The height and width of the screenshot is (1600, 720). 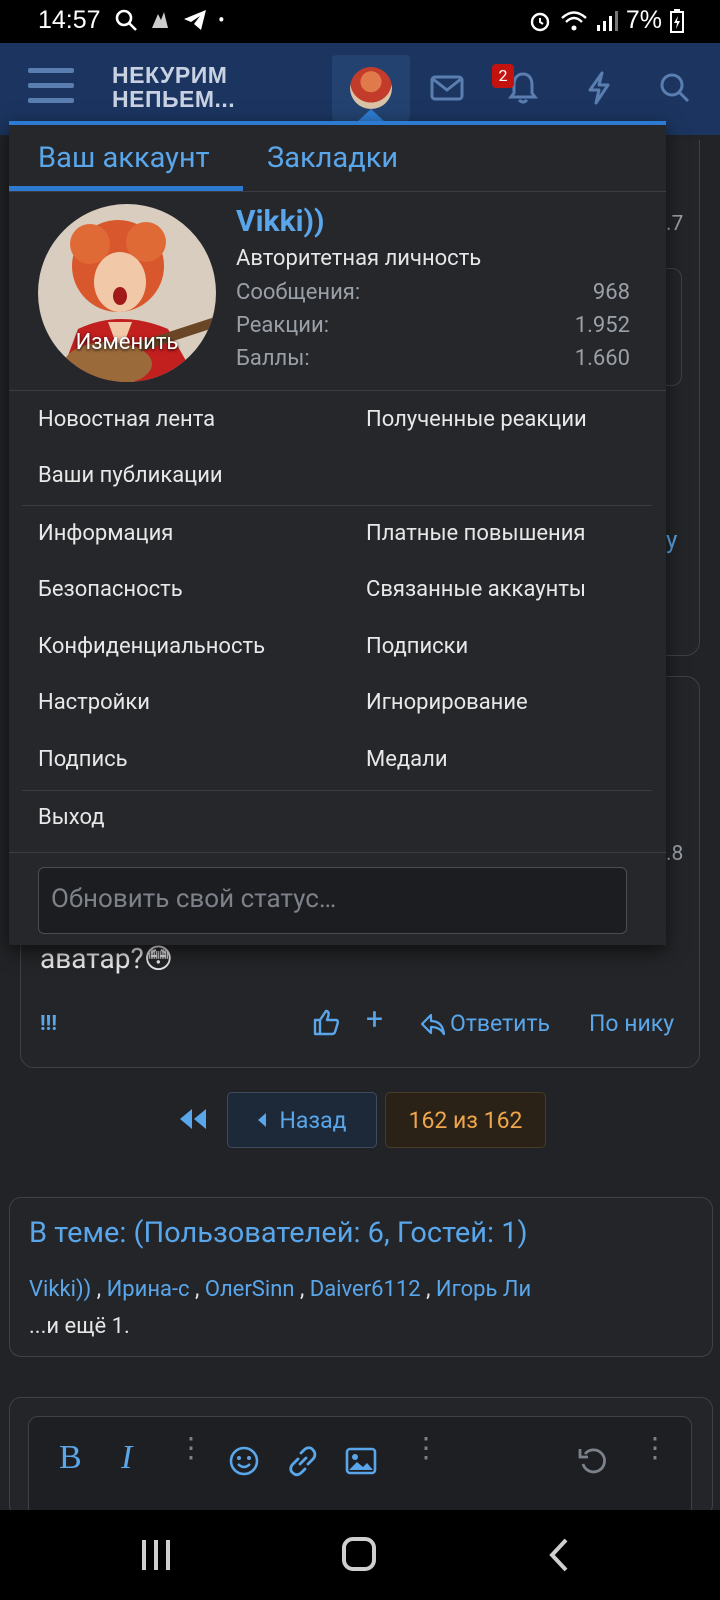 I want to click on menu-link-connected-accounts: Связанные аккаунты, so click(x=476, y=589).